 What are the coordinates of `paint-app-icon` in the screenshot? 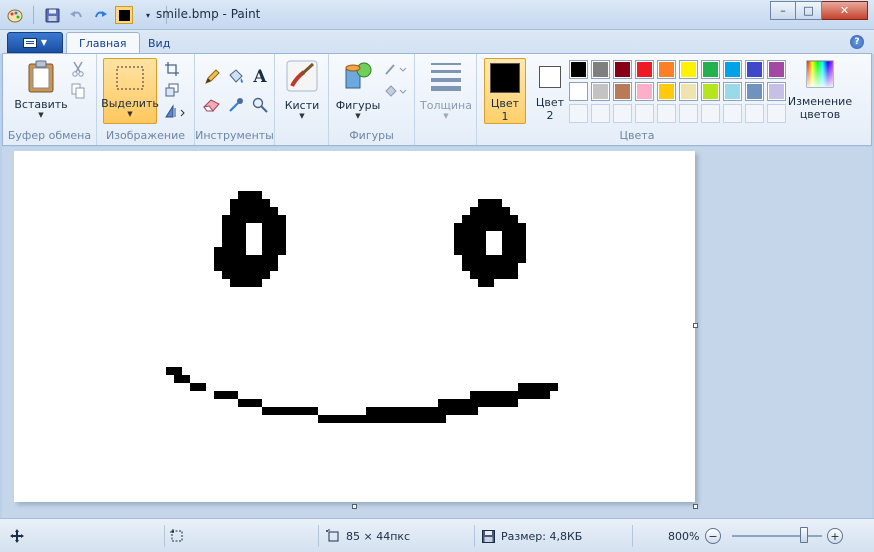 It's located at (15, 15).